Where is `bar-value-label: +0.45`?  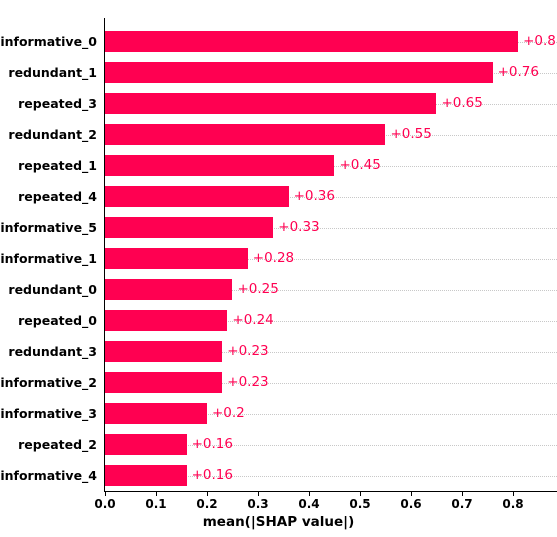
bar-value-label: +0.45 is located at coordinates (360, 165).